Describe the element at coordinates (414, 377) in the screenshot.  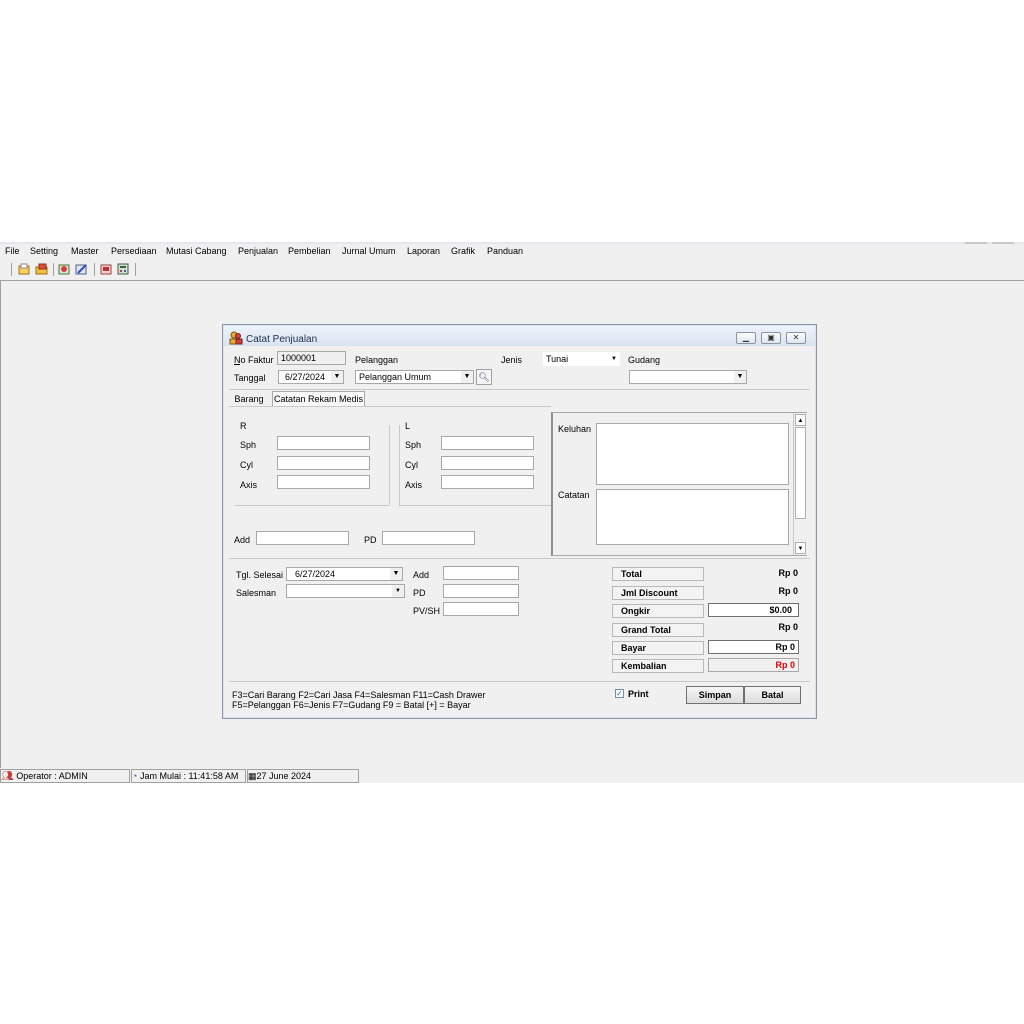
I see `pelanggan-select: Pelanggan Umum ▼` at that location.